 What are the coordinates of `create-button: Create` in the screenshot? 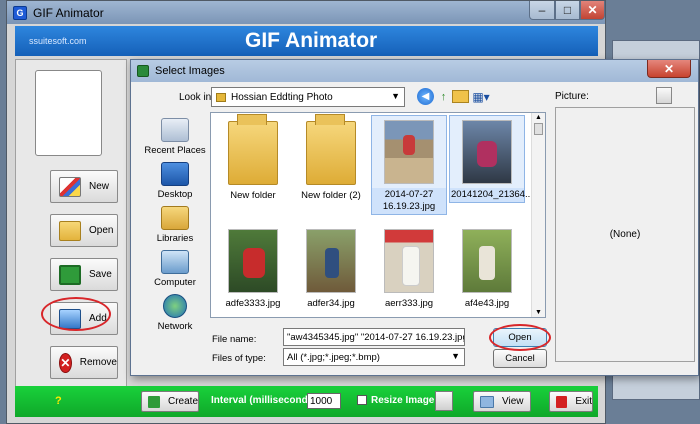 It's located at (170, 401).